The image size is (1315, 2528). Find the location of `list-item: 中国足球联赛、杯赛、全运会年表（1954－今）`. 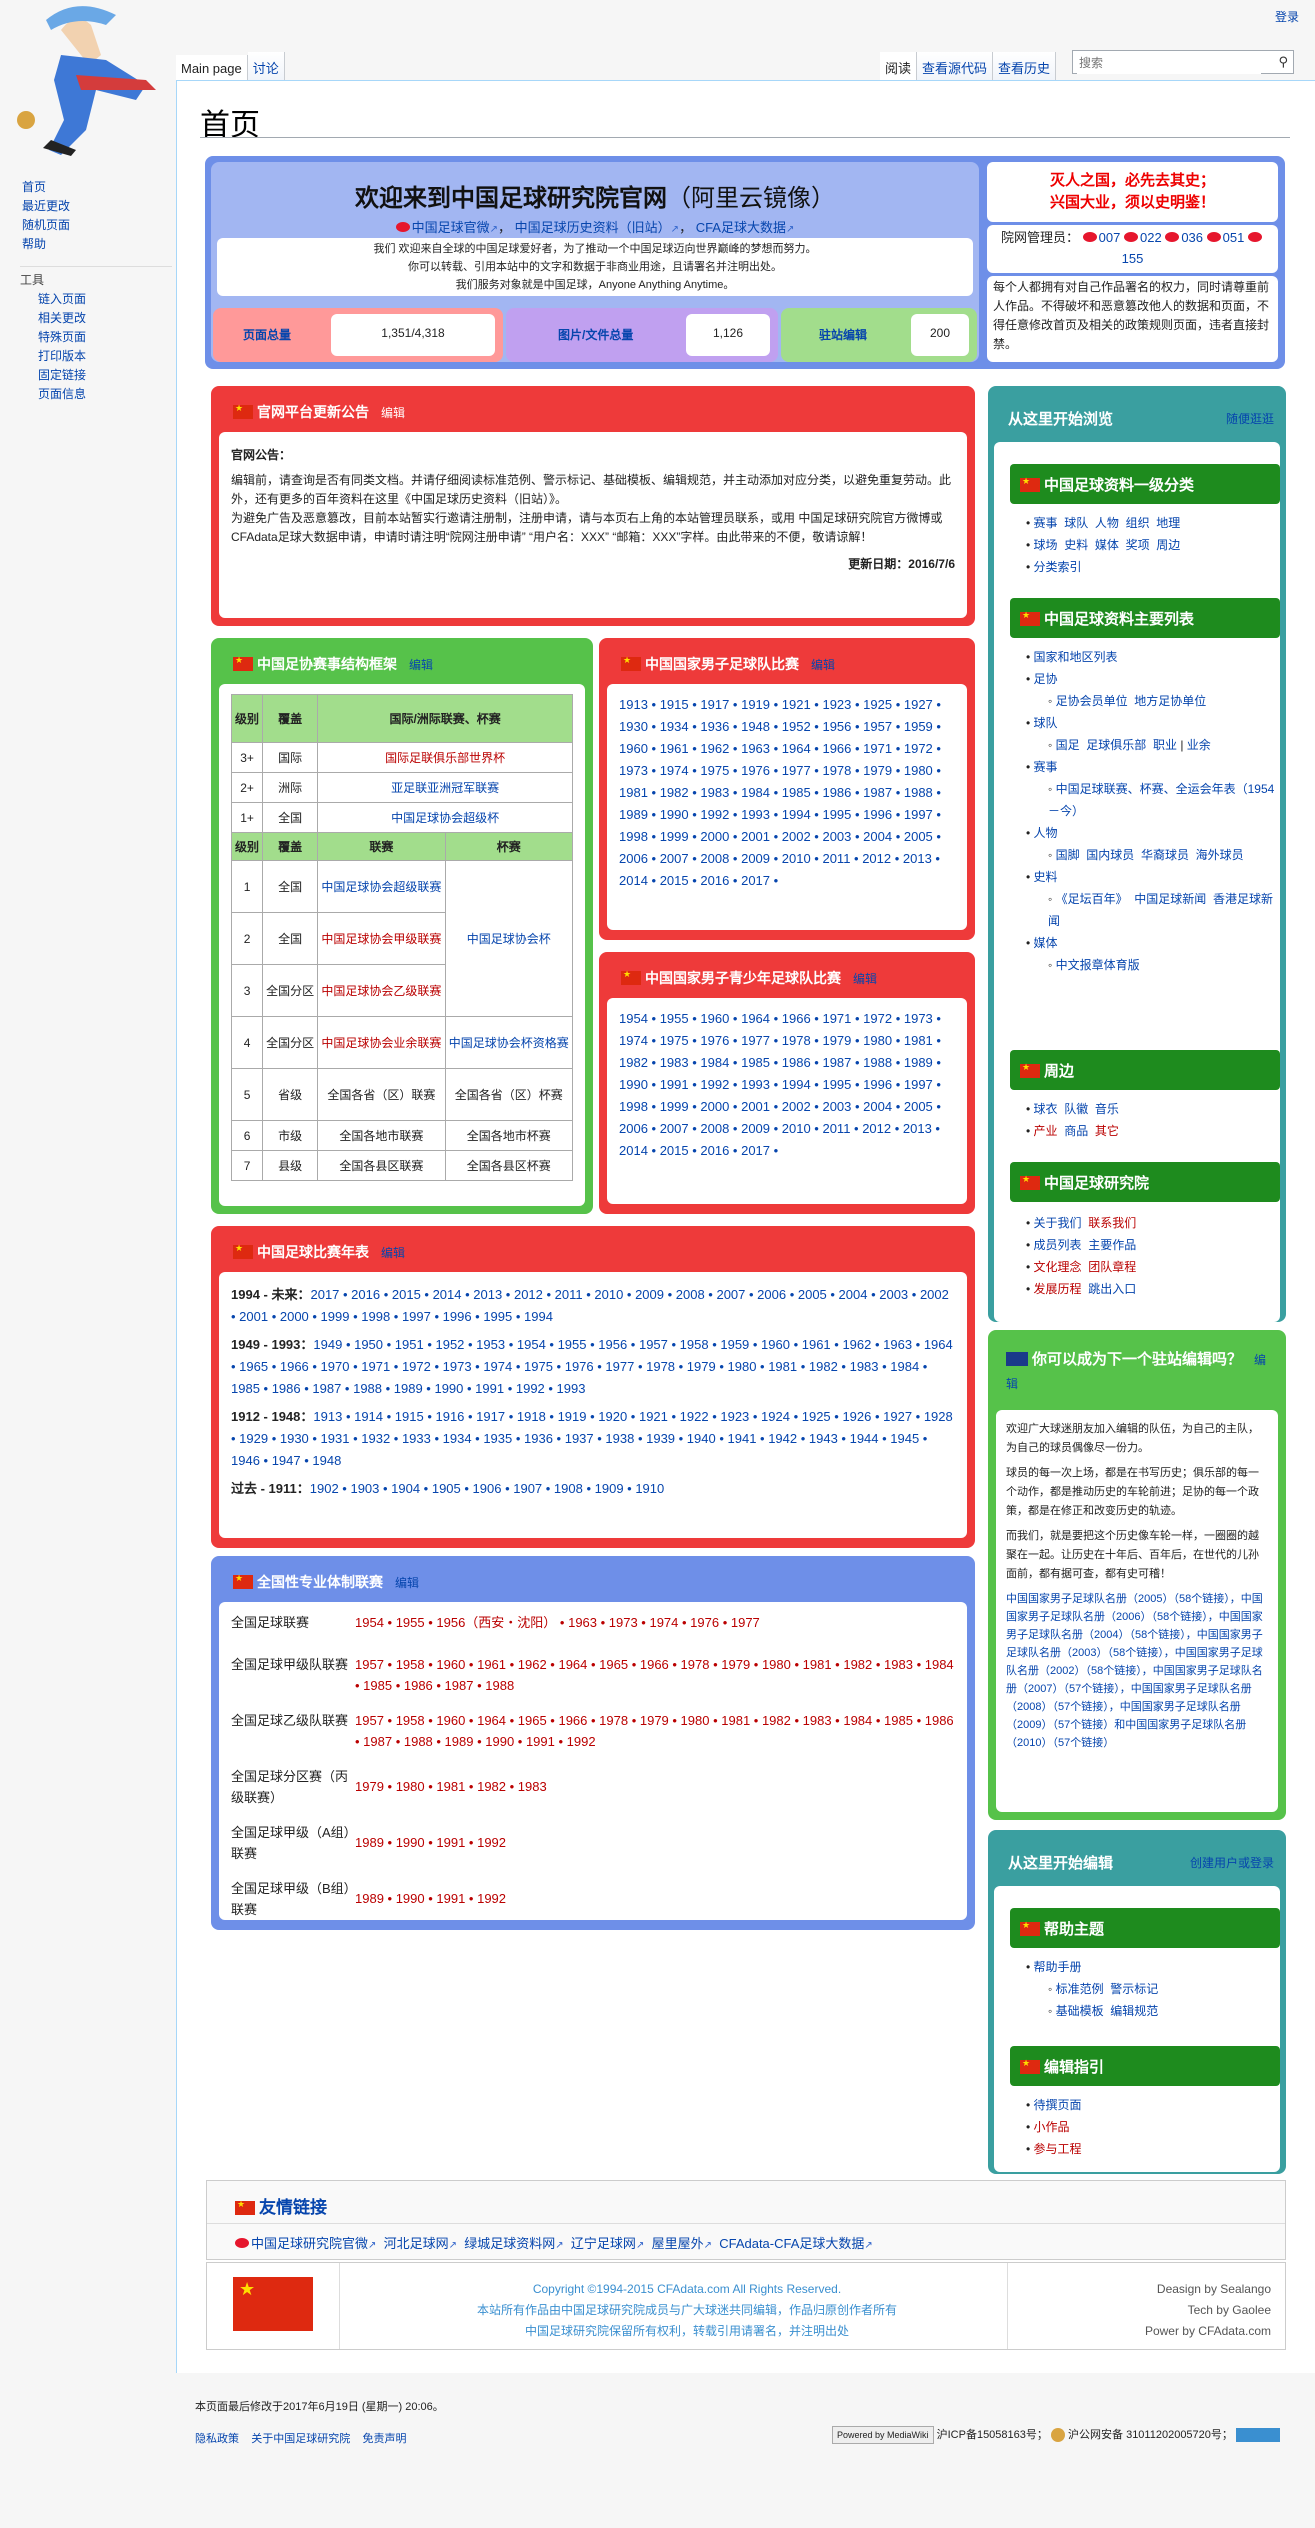

list-item: 中国足球联赛、杯赛、全运会年表（1954－今） is located at coordinates (1161, 800).